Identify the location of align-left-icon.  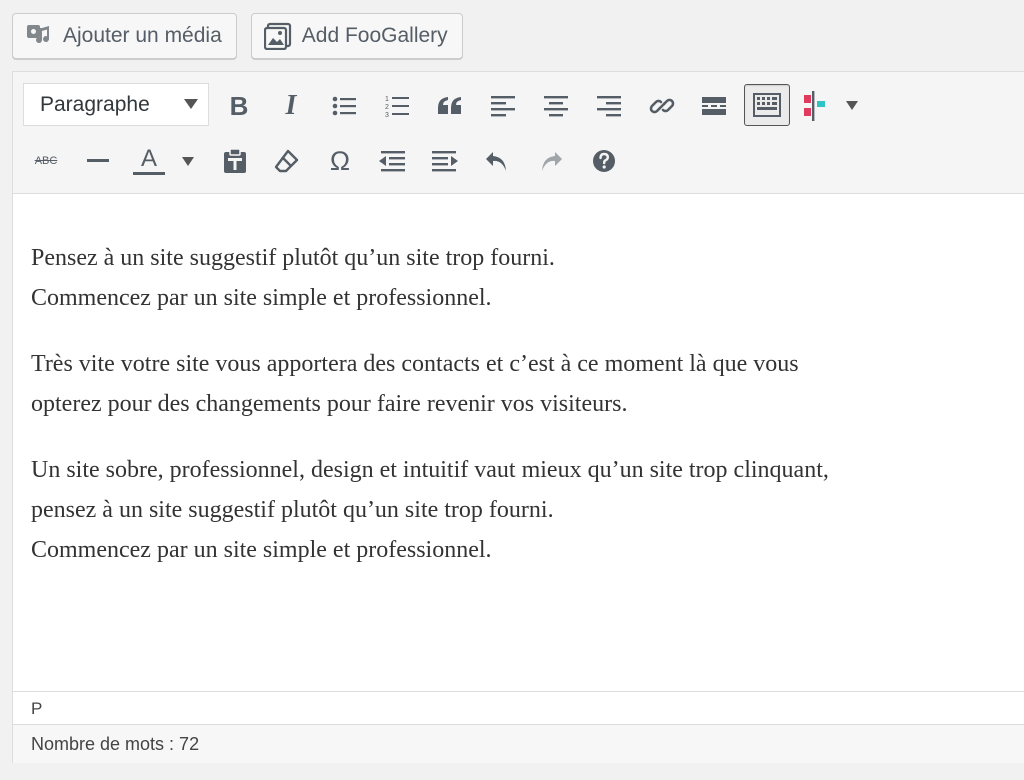
(503, 106).